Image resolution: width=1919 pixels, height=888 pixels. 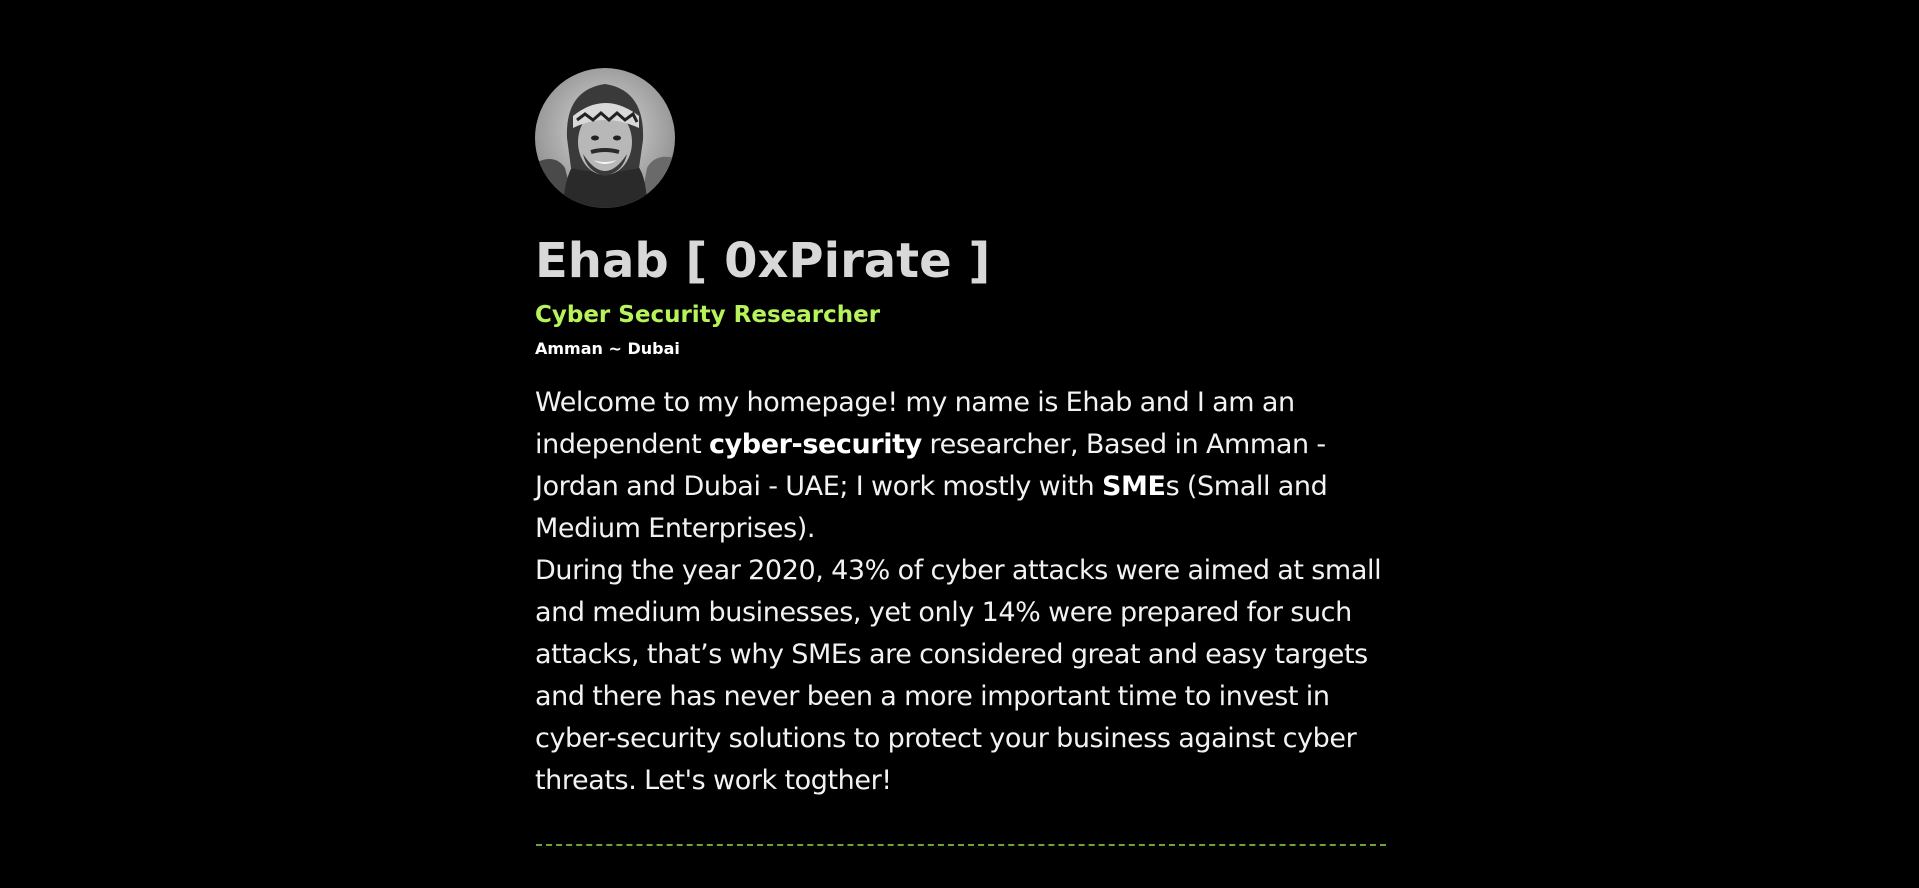 What do you see at coordinates (763, 261) in the screenshot?
I see `page-title: Ehab [ 0xPirate ]` at bounding box center [763, 261].